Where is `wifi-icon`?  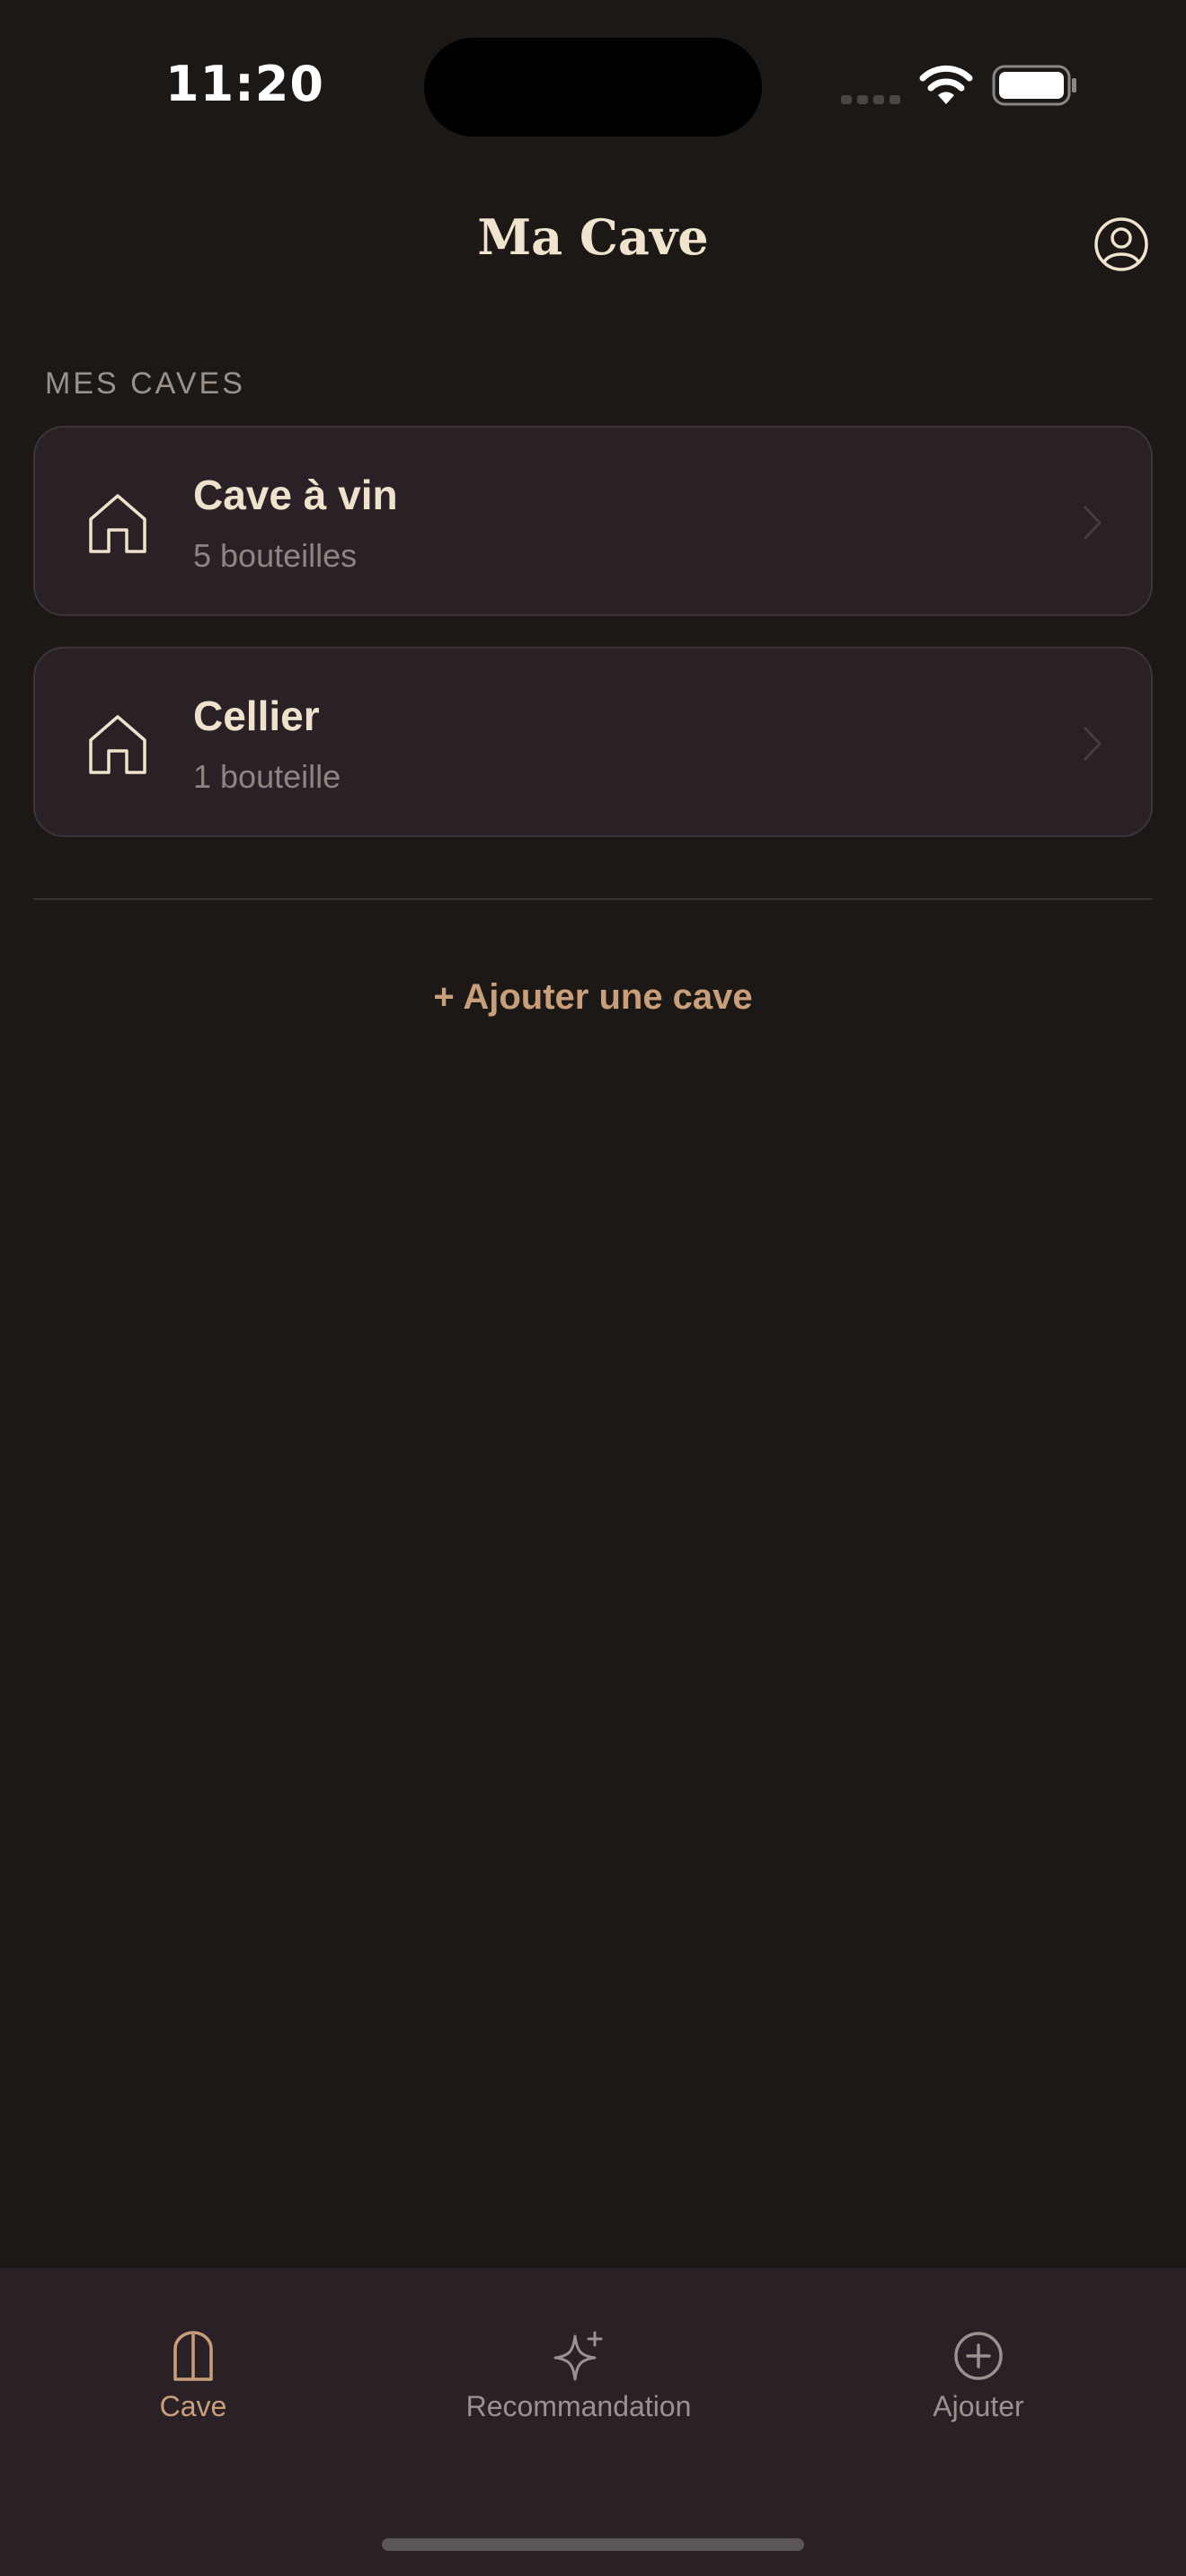
wifi-icon is located at coordinates (946, 84).